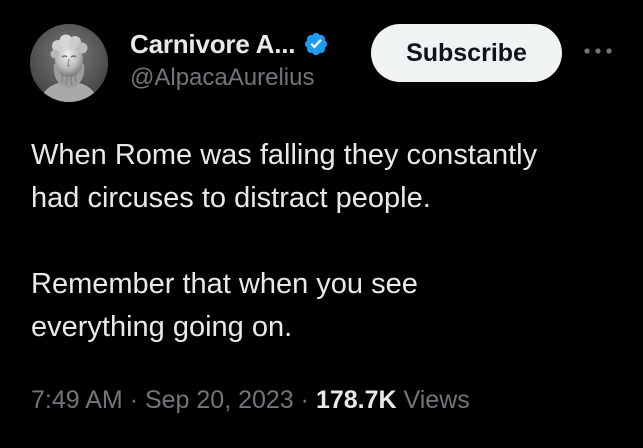 This screenshot has width=643, height=448. I want to click on subscribe-button: Subscribe, so click(466, 53).